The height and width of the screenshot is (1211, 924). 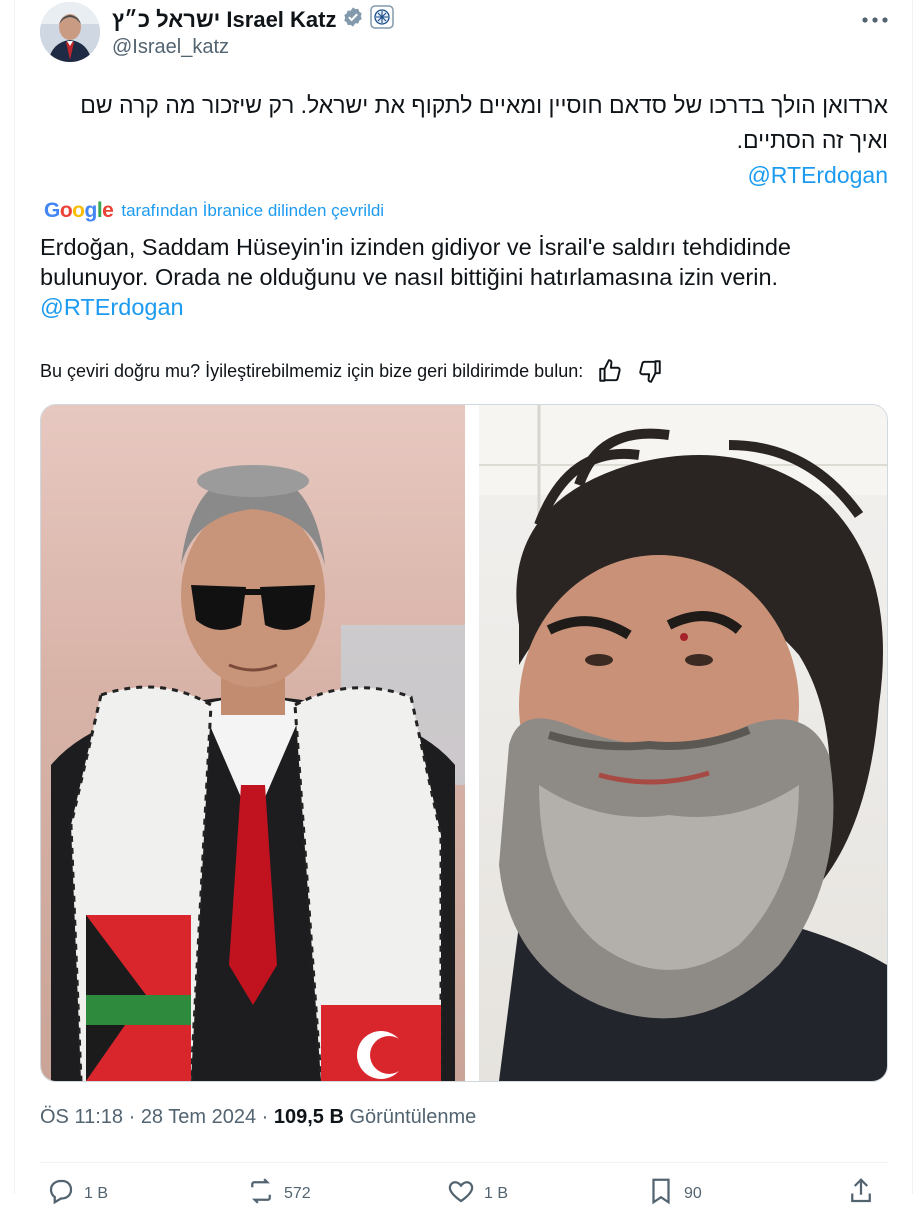 What do you see at coordinates (170, 47) in the screenshot?
I see `author-handle: @Israel_katz` at bounding box center [170, 47].